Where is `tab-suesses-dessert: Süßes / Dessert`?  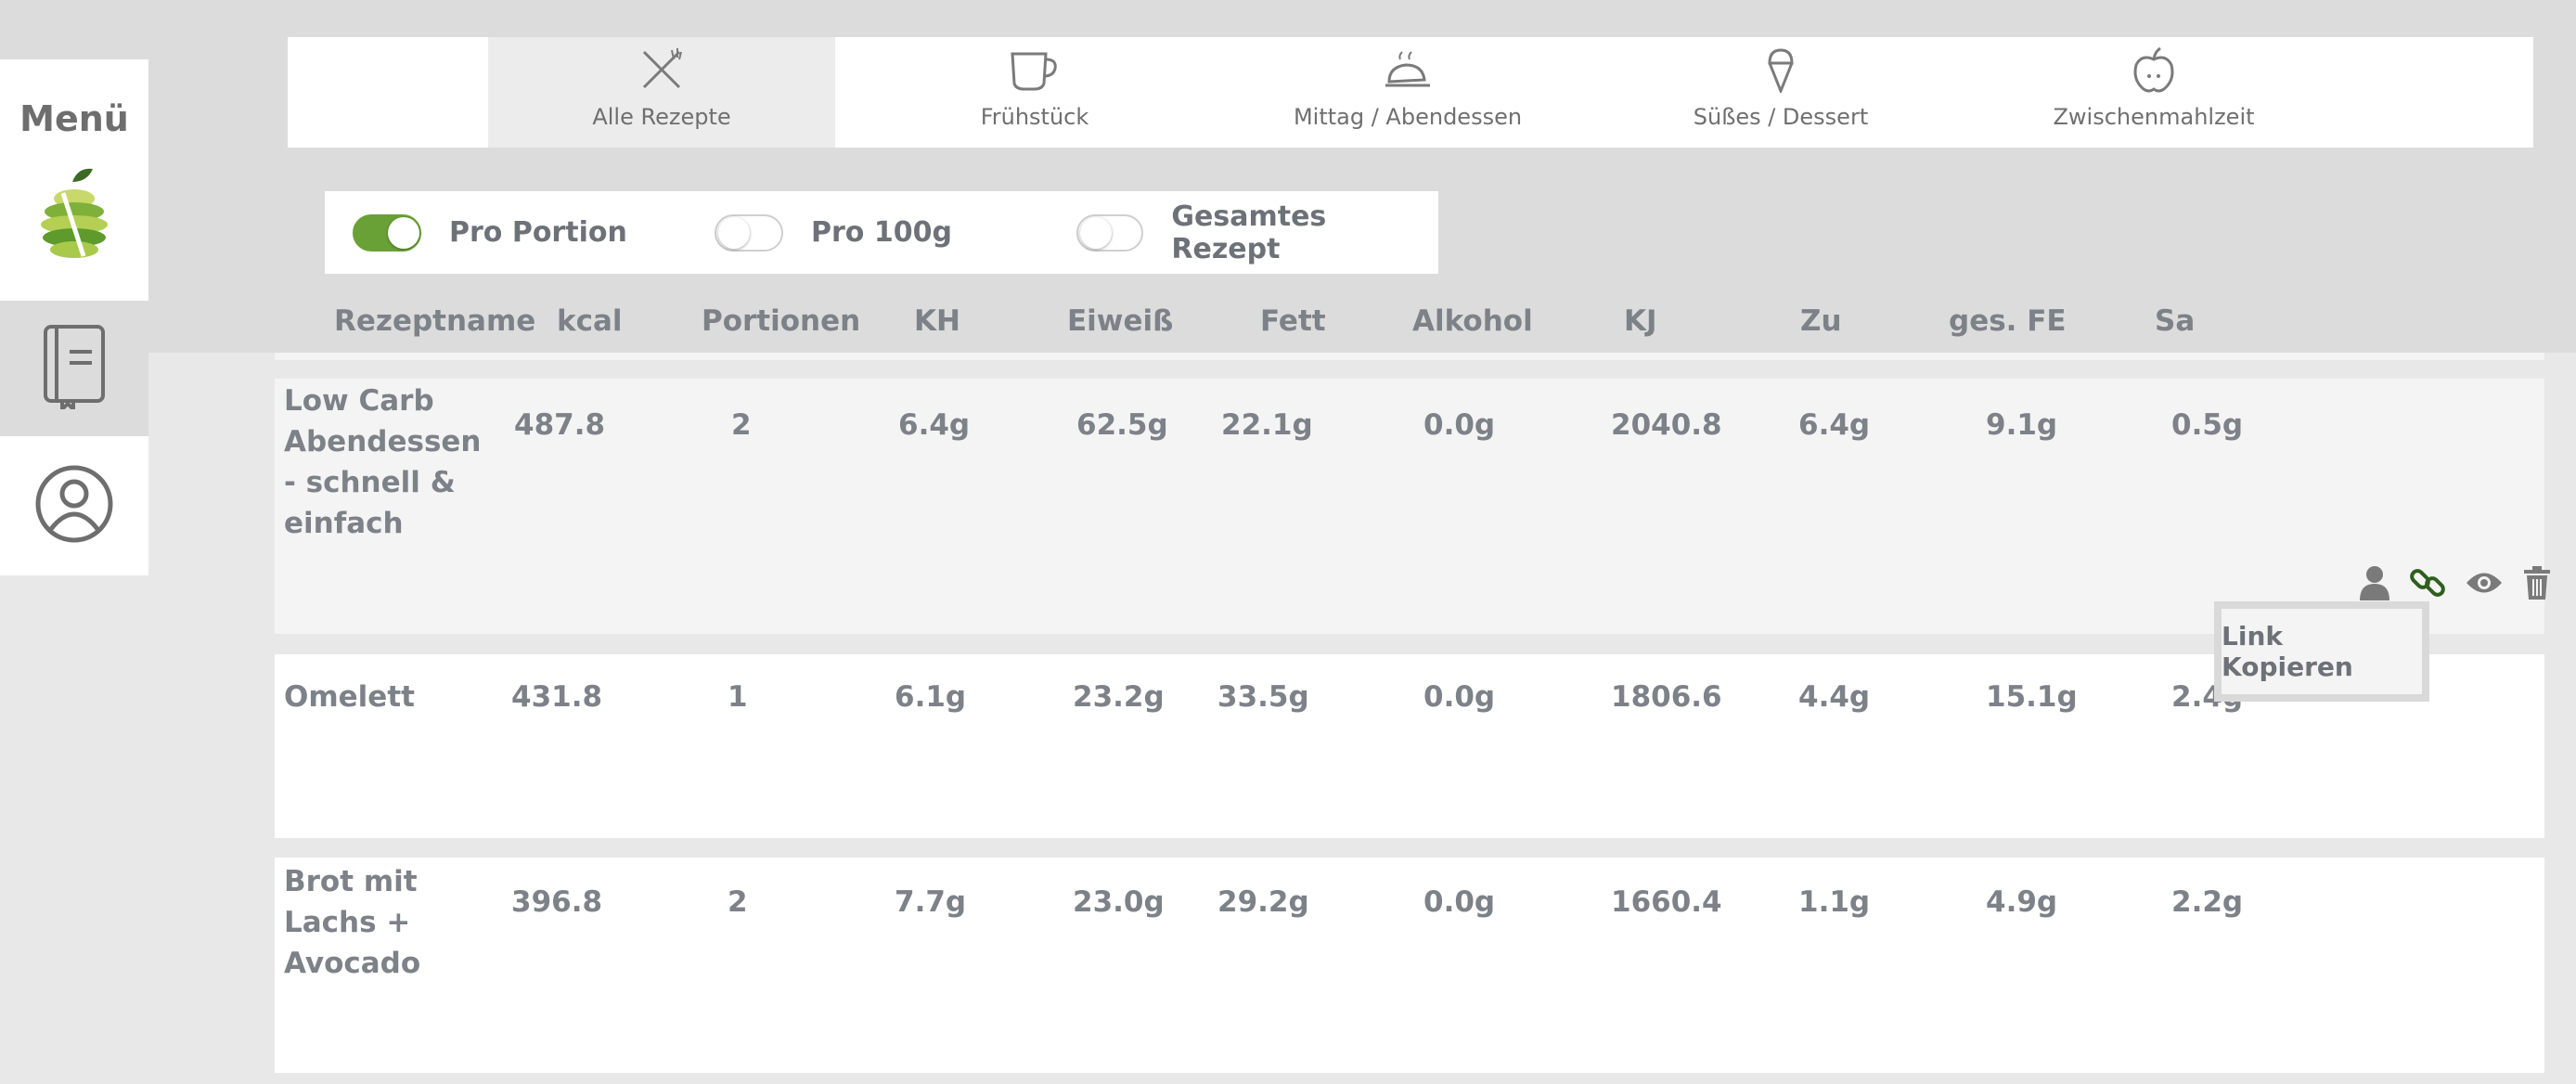
tab-suesses-dessert: Süßes / Dessert is located at coordinates (1780, 93).